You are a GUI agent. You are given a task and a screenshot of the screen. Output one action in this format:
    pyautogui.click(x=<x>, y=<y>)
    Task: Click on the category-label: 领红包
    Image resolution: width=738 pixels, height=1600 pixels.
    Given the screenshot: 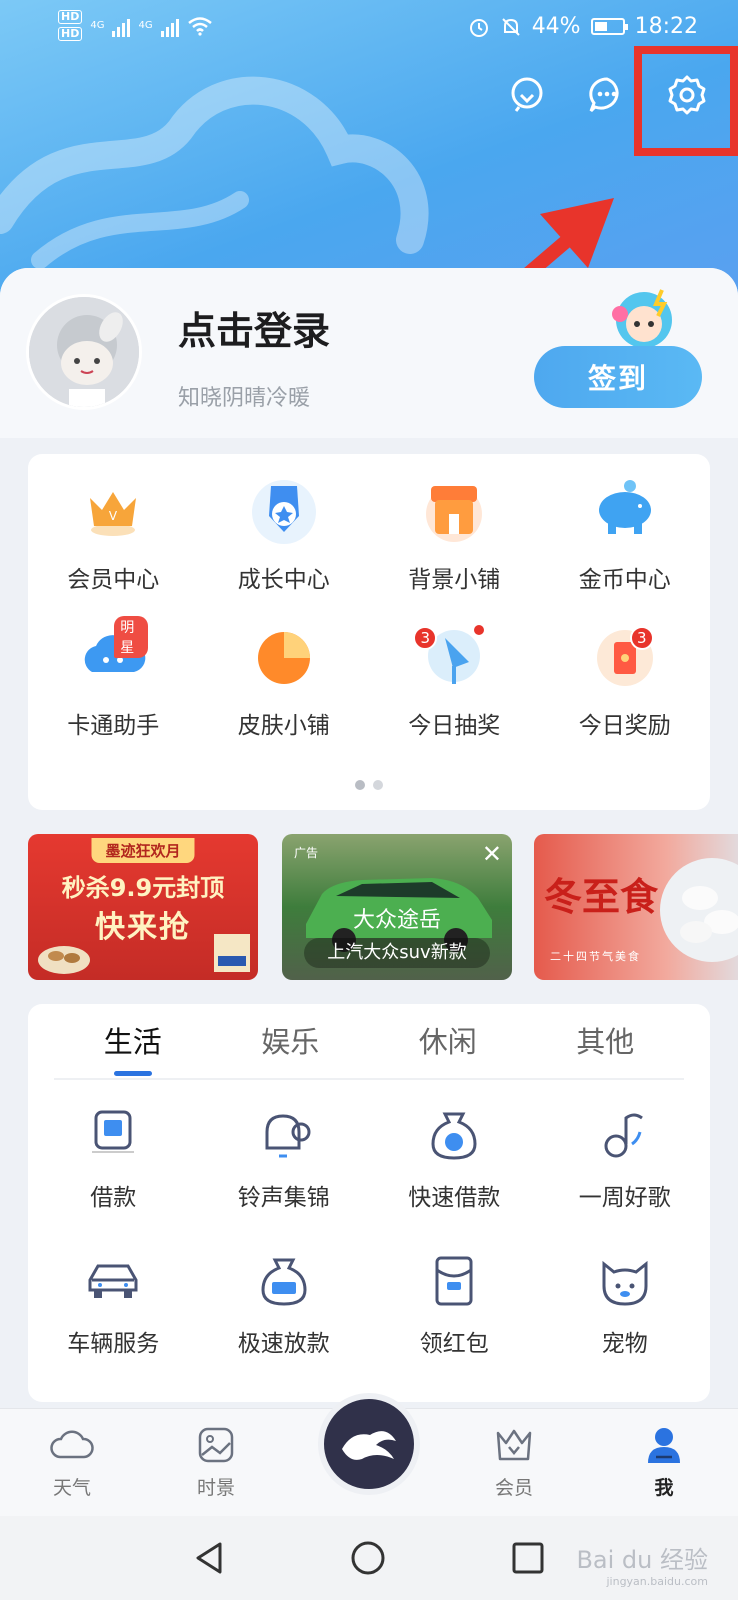 What is the action you would take?
    pyautogui.click(x=454, y=1344)
    